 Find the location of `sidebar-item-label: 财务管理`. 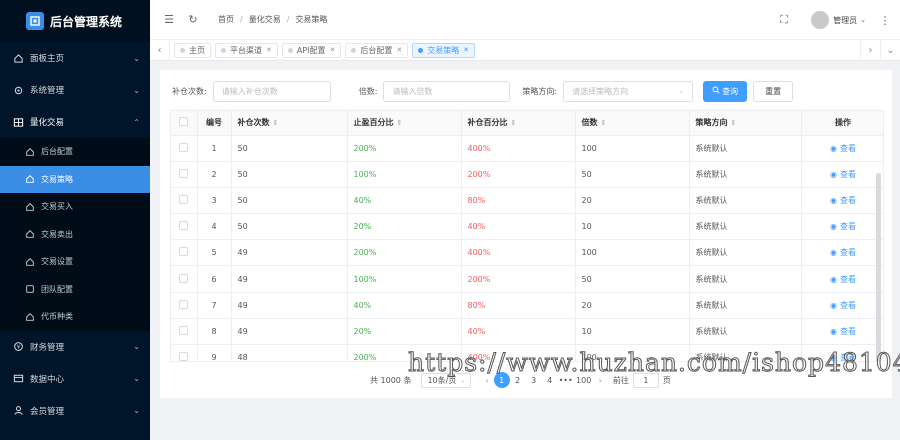

sidebar-item-label: 财务管理 is located at coordinates (47, 347).